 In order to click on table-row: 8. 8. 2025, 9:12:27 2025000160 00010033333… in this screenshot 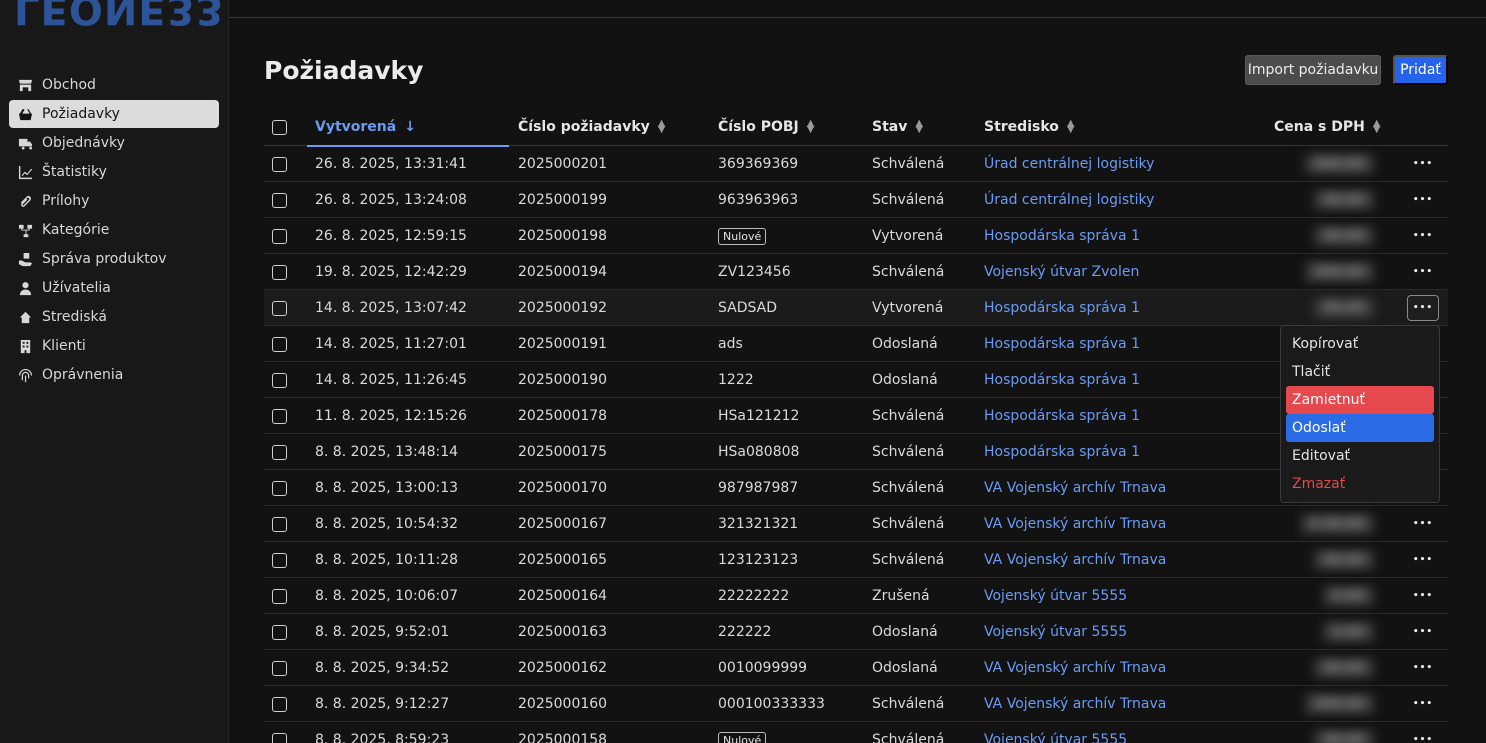, I will do `click(856, 704)`.